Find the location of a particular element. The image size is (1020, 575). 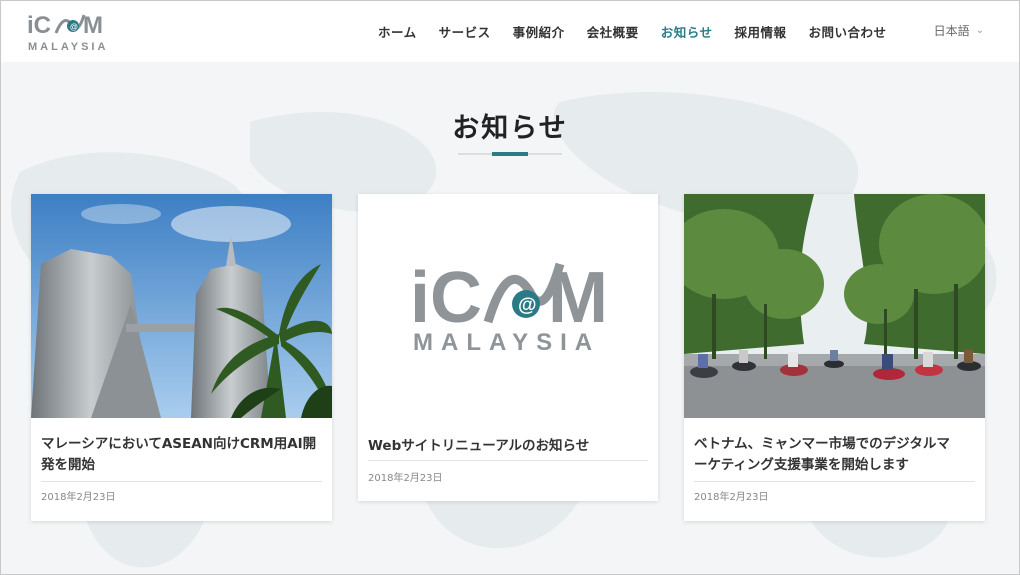

petronas-towers-photo is located at coordinates (181, 306).